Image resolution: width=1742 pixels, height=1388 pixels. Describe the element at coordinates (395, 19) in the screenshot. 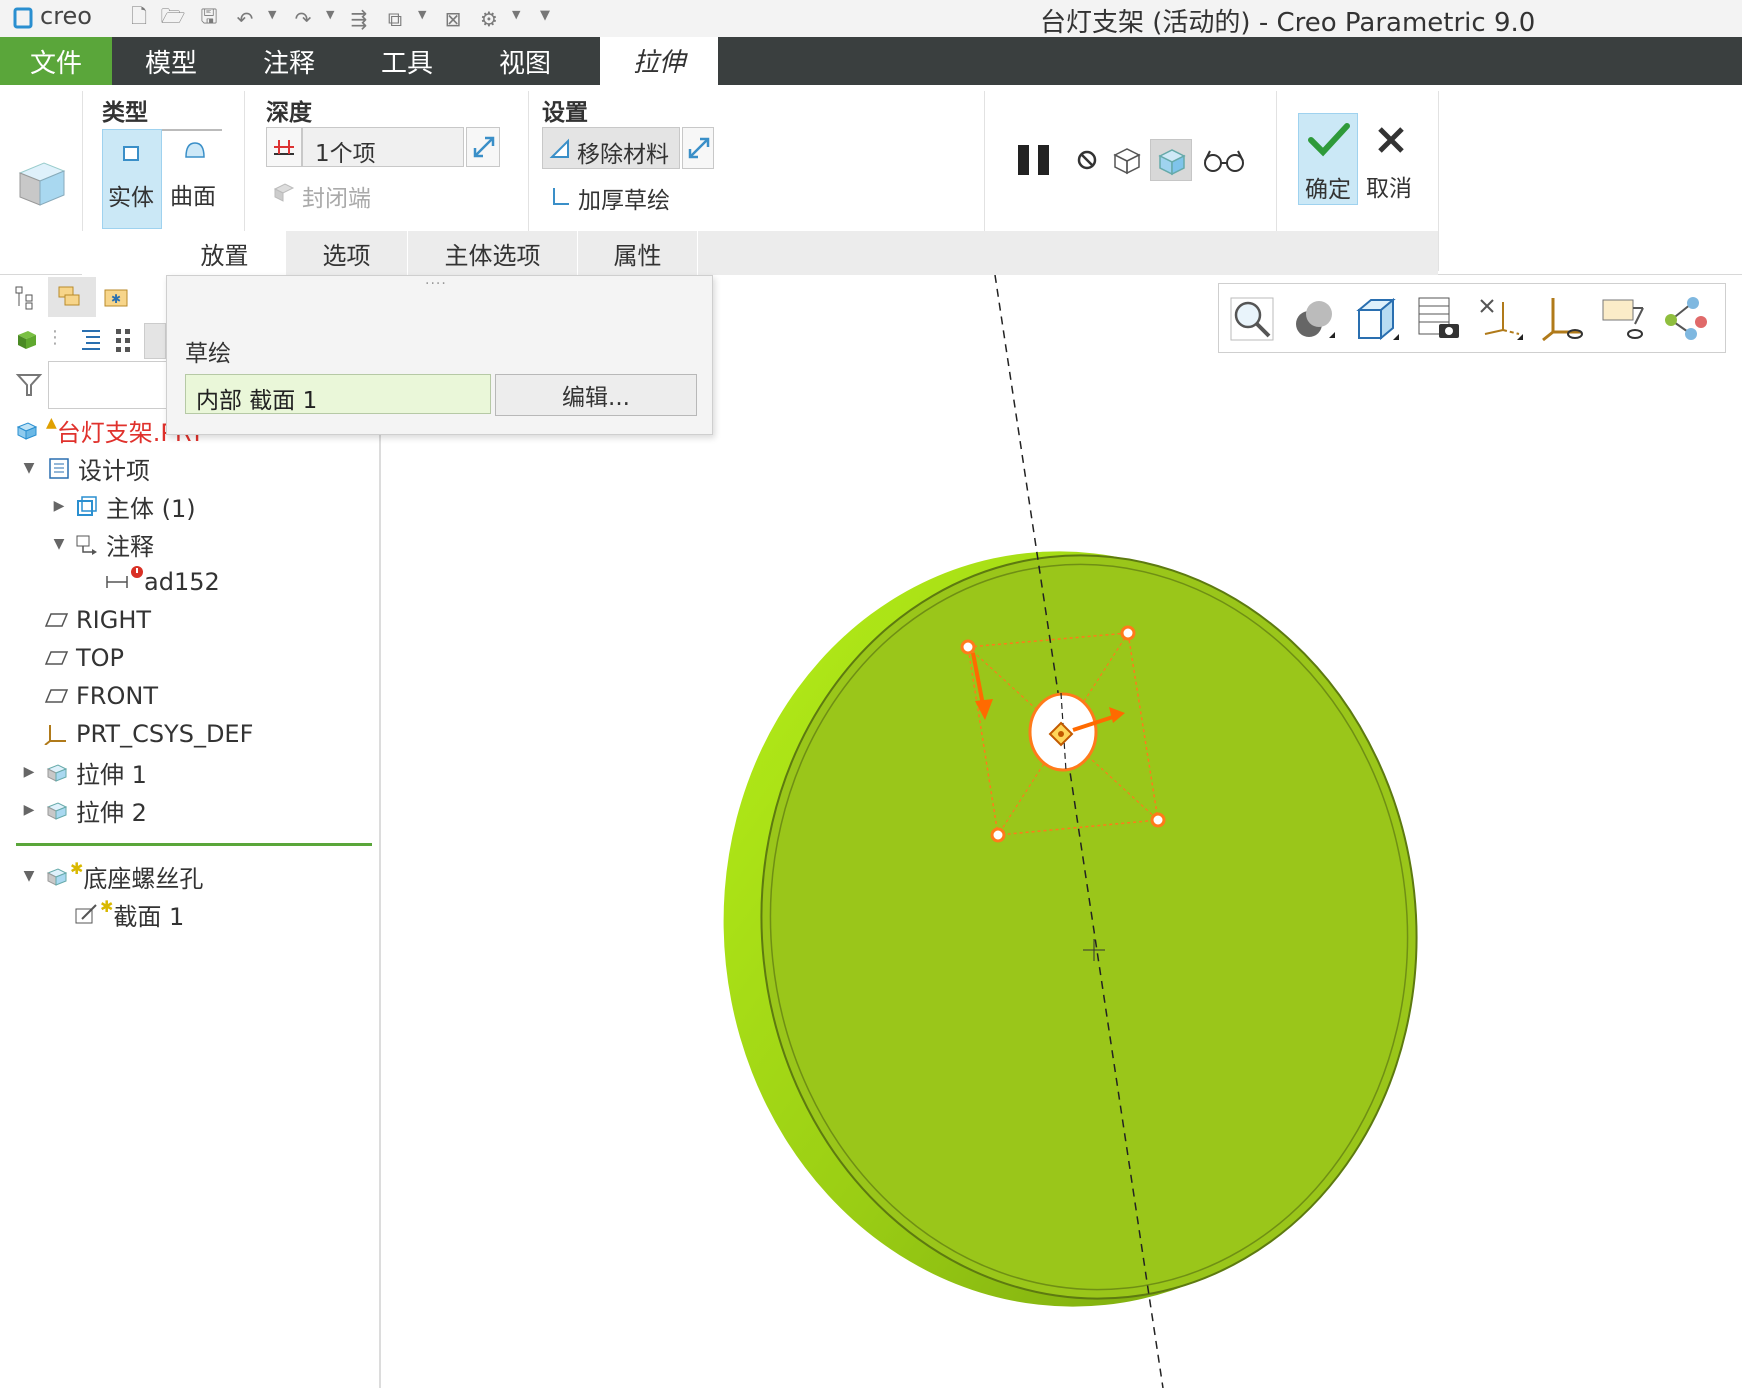

I see `windows-icon: ⧉` at that location.